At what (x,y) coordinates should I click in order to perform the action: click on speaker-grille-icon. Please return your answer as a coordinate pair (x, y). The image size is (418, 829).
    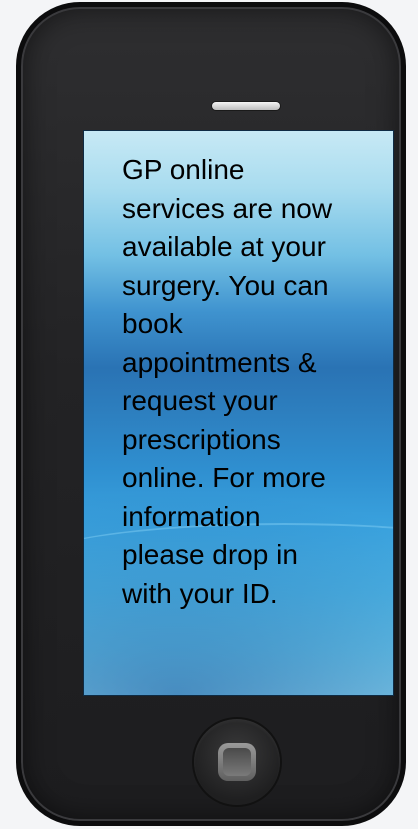
    Looking at the image, I should click on (246, 106).